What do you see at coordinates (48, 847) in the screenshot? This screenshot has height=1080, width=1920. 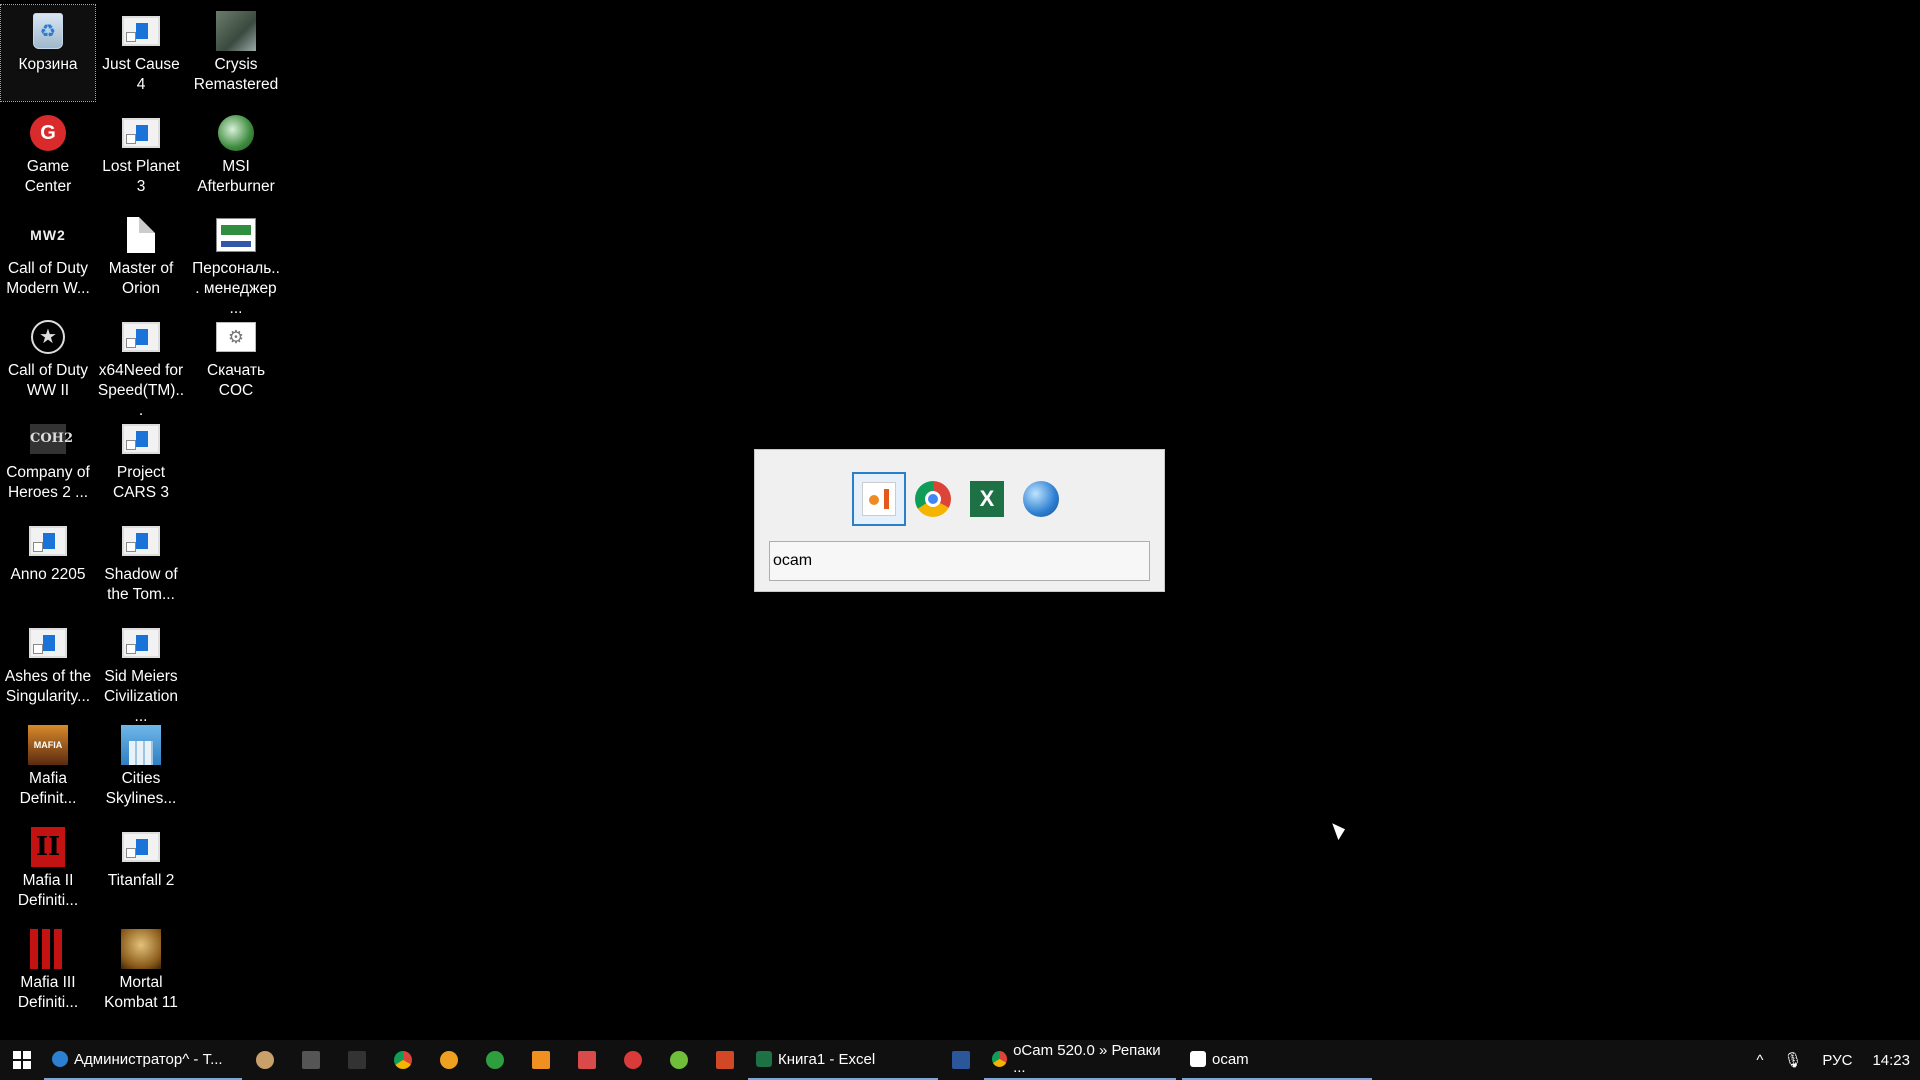 I see `mafia-ii-icon: II` at bounding box center [48, 847].